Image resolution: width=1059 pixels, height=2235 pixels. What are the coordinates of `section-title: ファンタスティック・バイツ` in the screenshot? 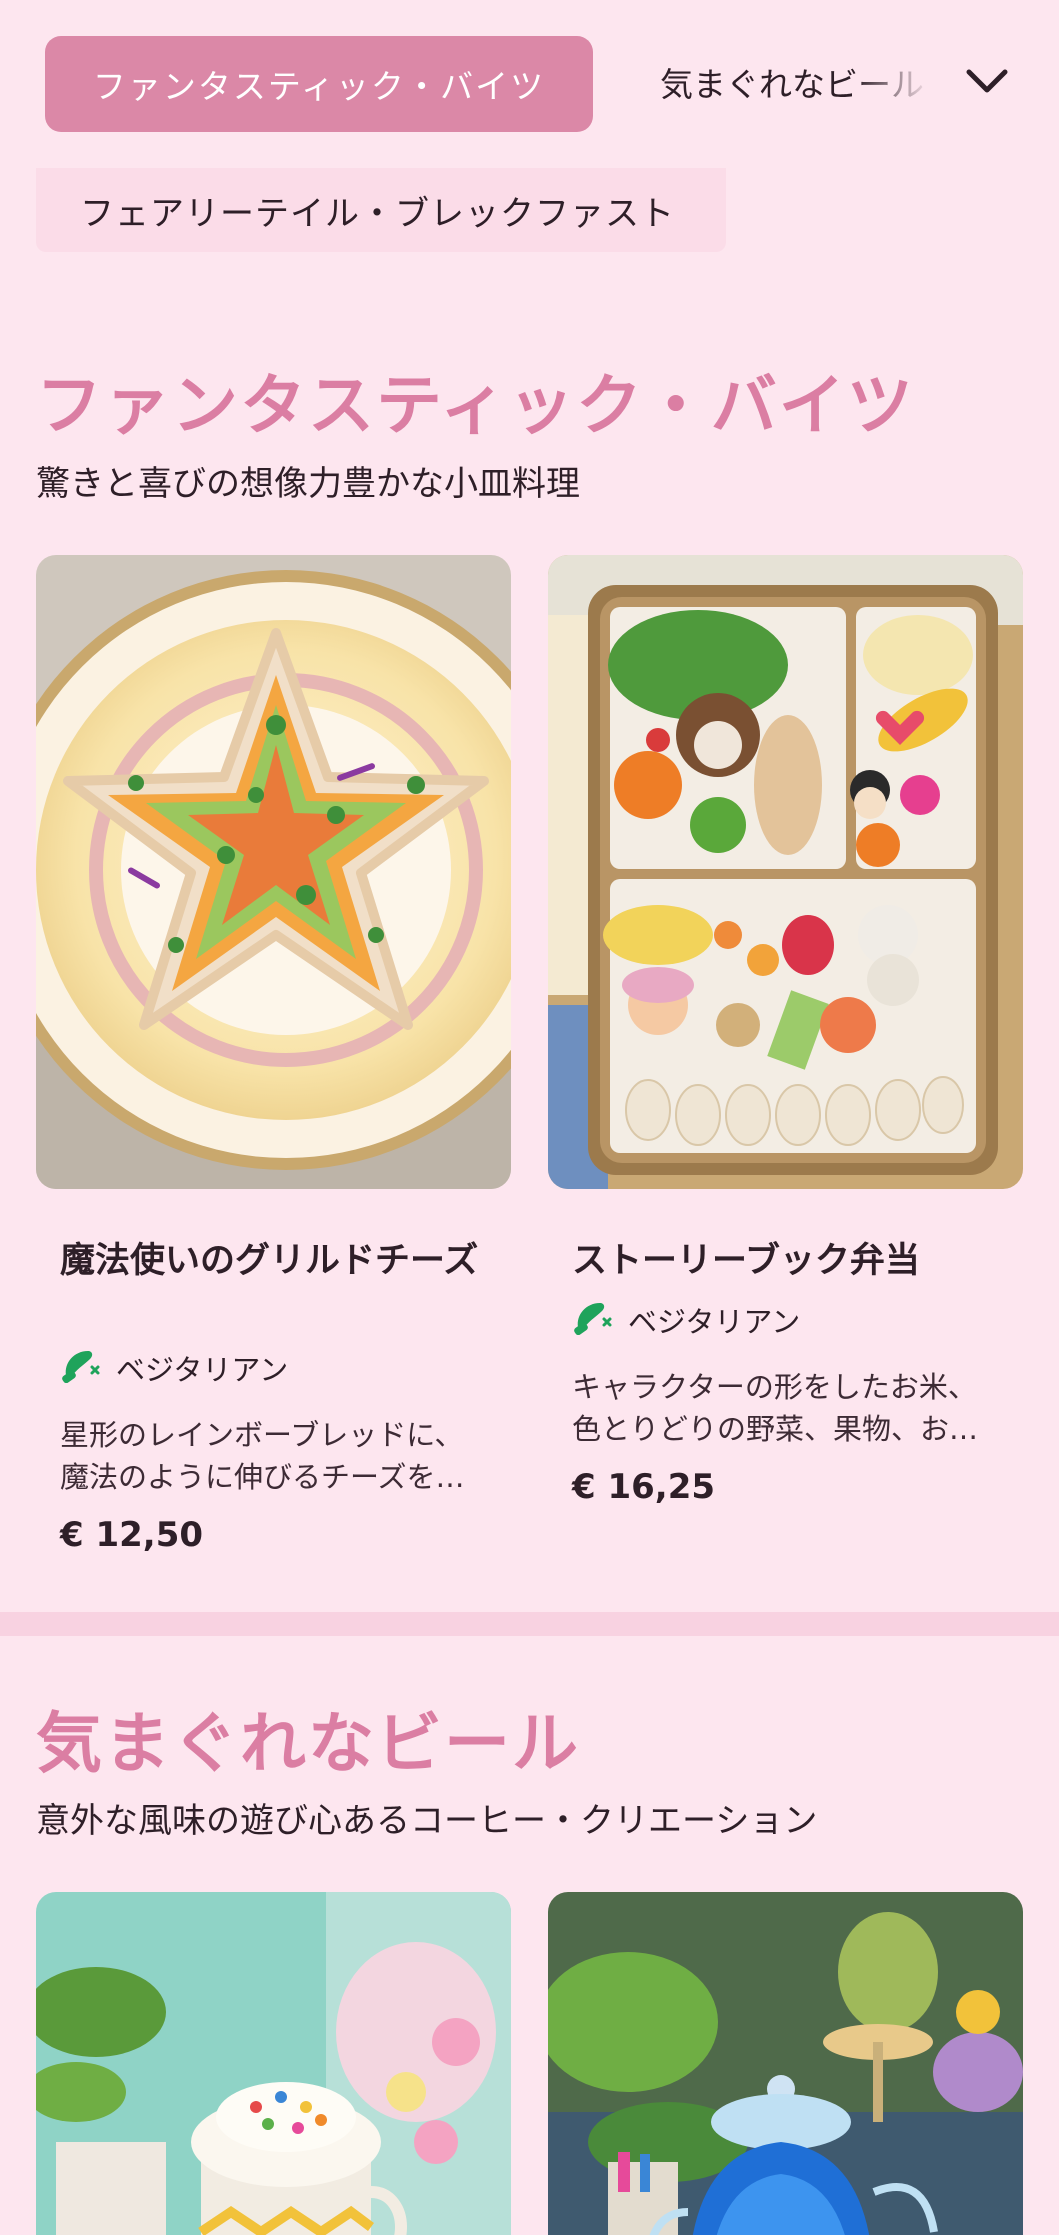 It's located at (475, 405).